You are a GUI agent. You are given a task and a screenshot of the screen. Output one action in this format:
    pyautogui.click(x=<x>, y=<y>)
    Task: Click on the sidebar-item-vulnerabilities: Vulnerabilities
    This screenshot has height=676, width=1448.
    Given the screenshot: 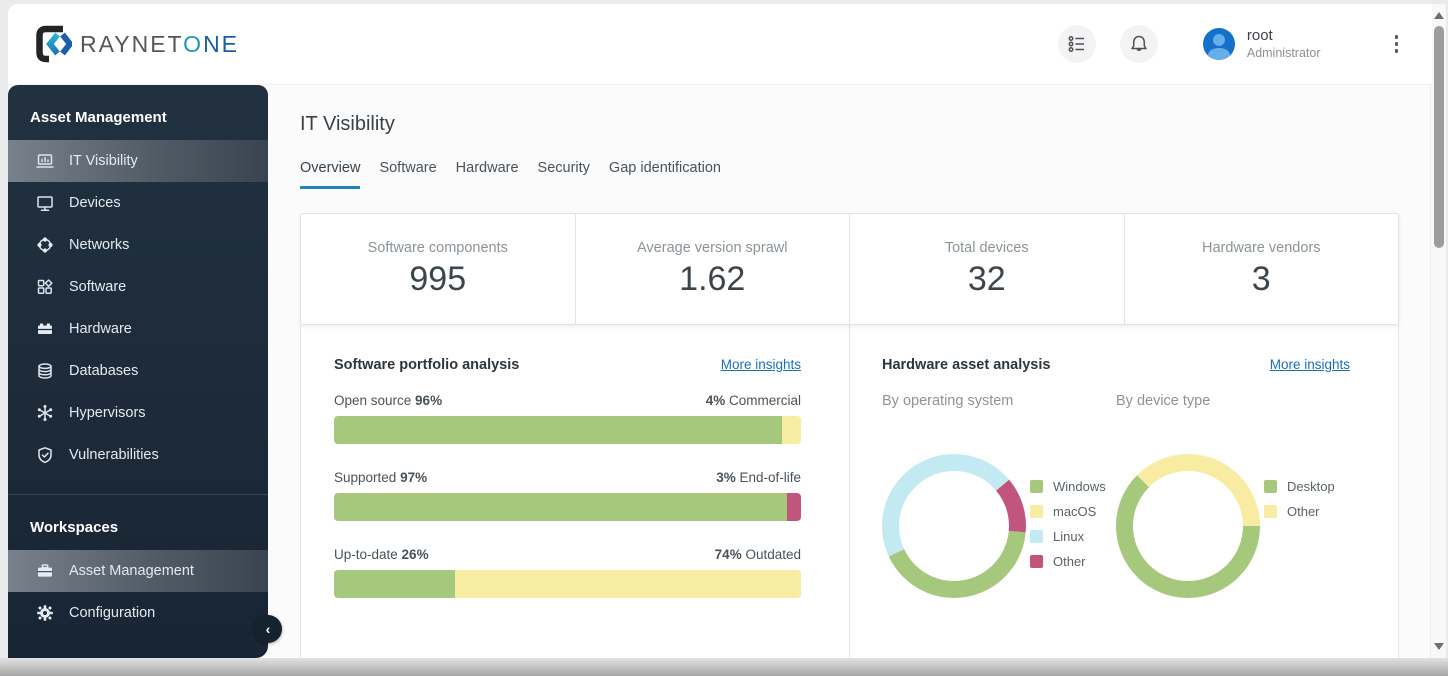 What is the action you would take?
    pyautogui.click(x=138, y=455)
    